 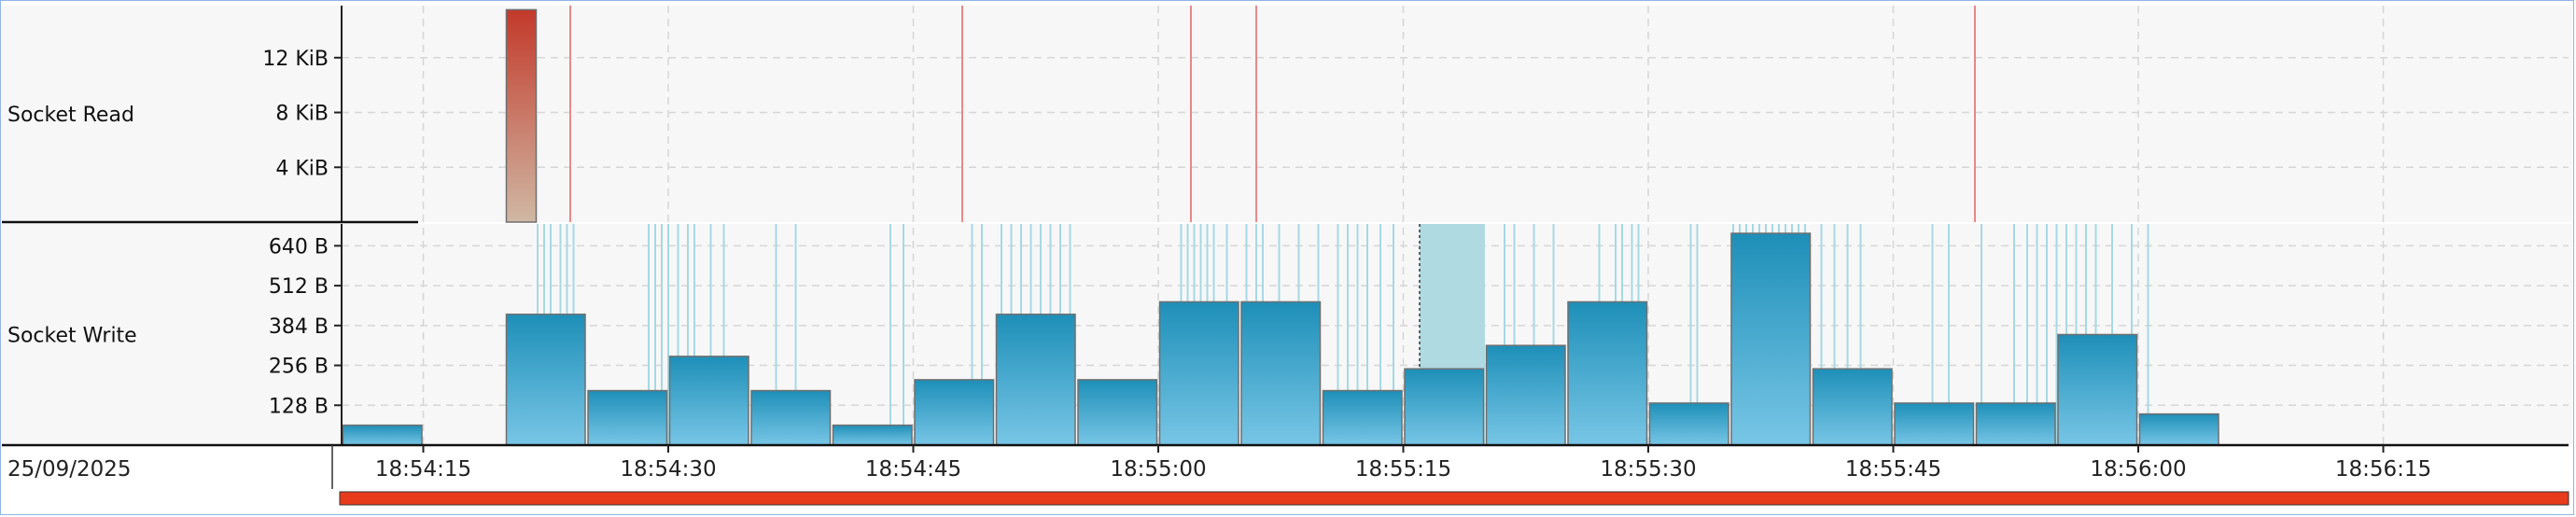 I want to click on y-tick-label: 128 B, so click(x=299, y=406).